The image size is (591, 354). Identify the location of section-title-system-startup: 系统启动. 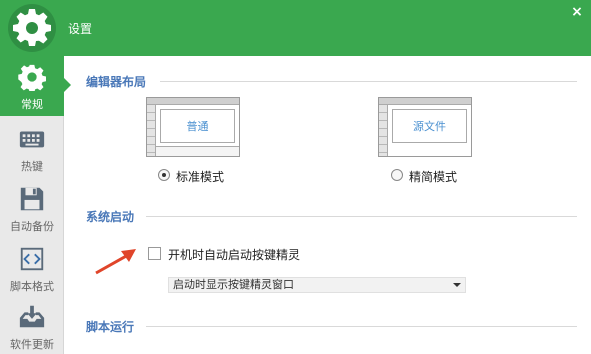
(110, 217).